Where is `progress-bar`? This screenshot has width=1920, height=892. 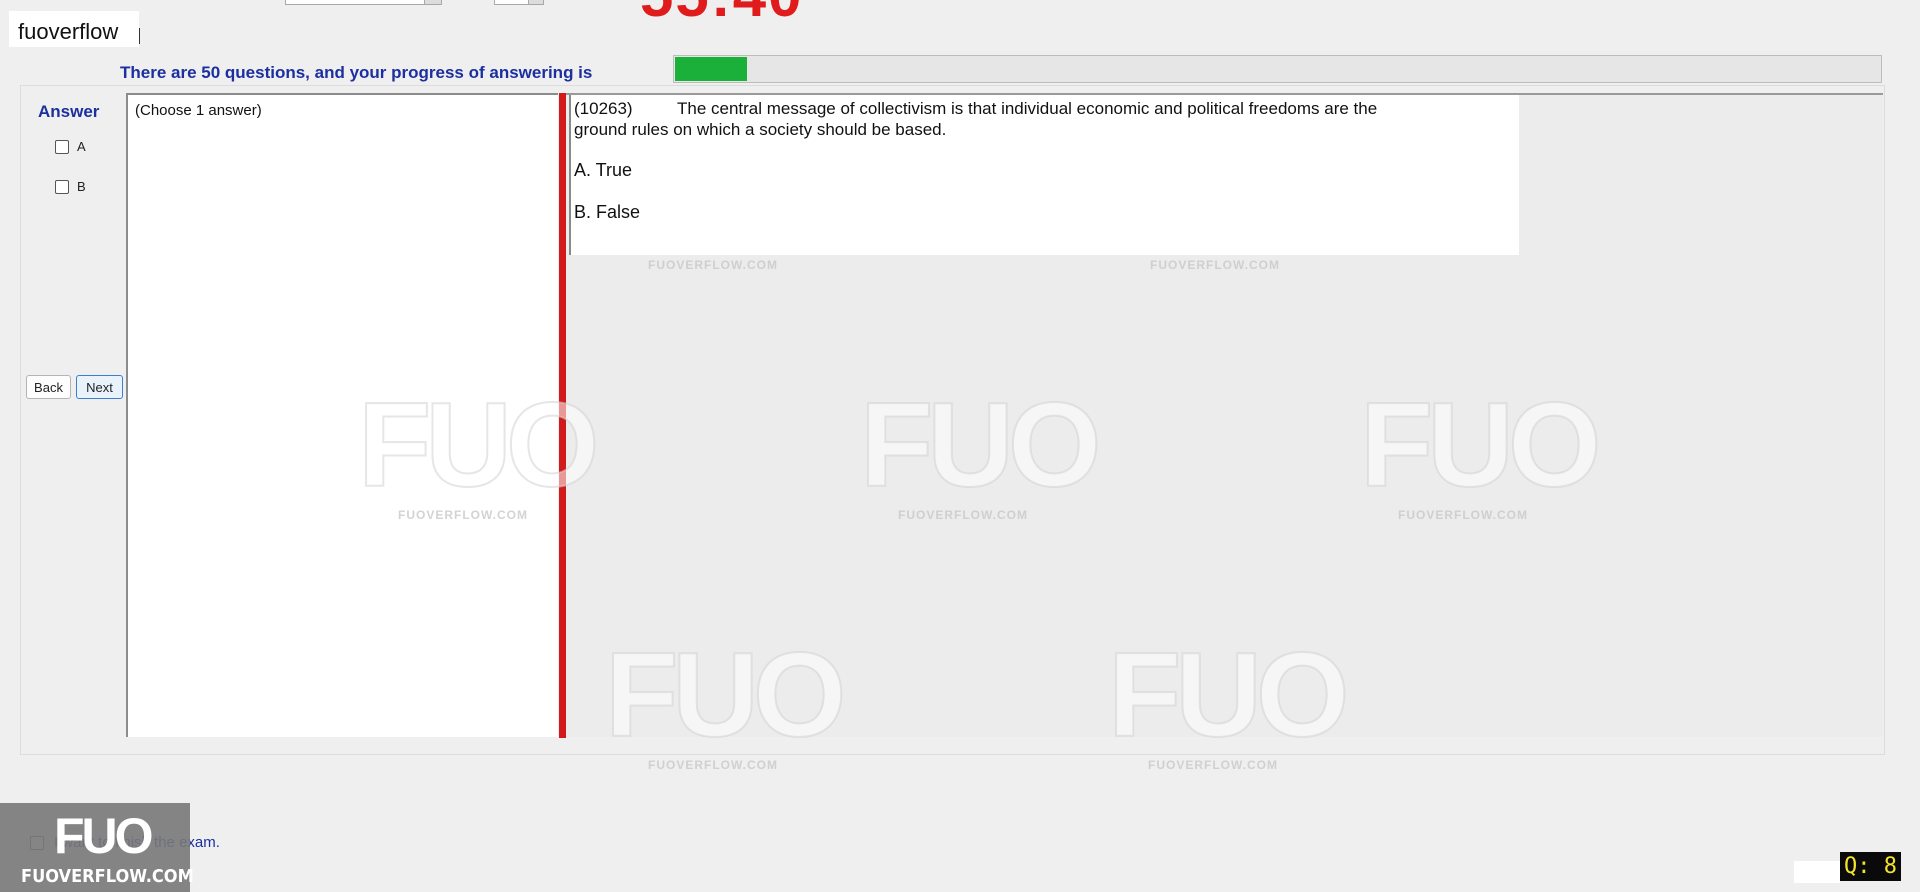 progress-bar is located at coordinates (1277, 69).